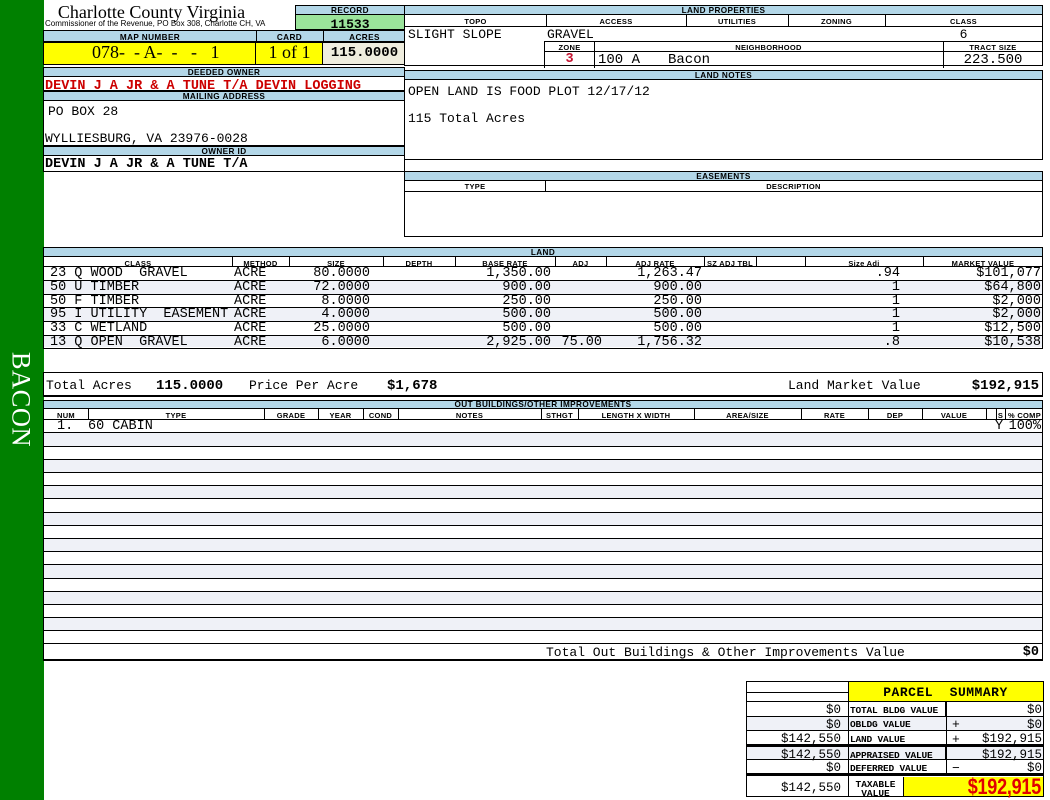 The width and height of the screenshot is (1050, 800). Describe the element at coordinates (65, 426) in the screenshot. I see `ob-num: 1.` at that location.